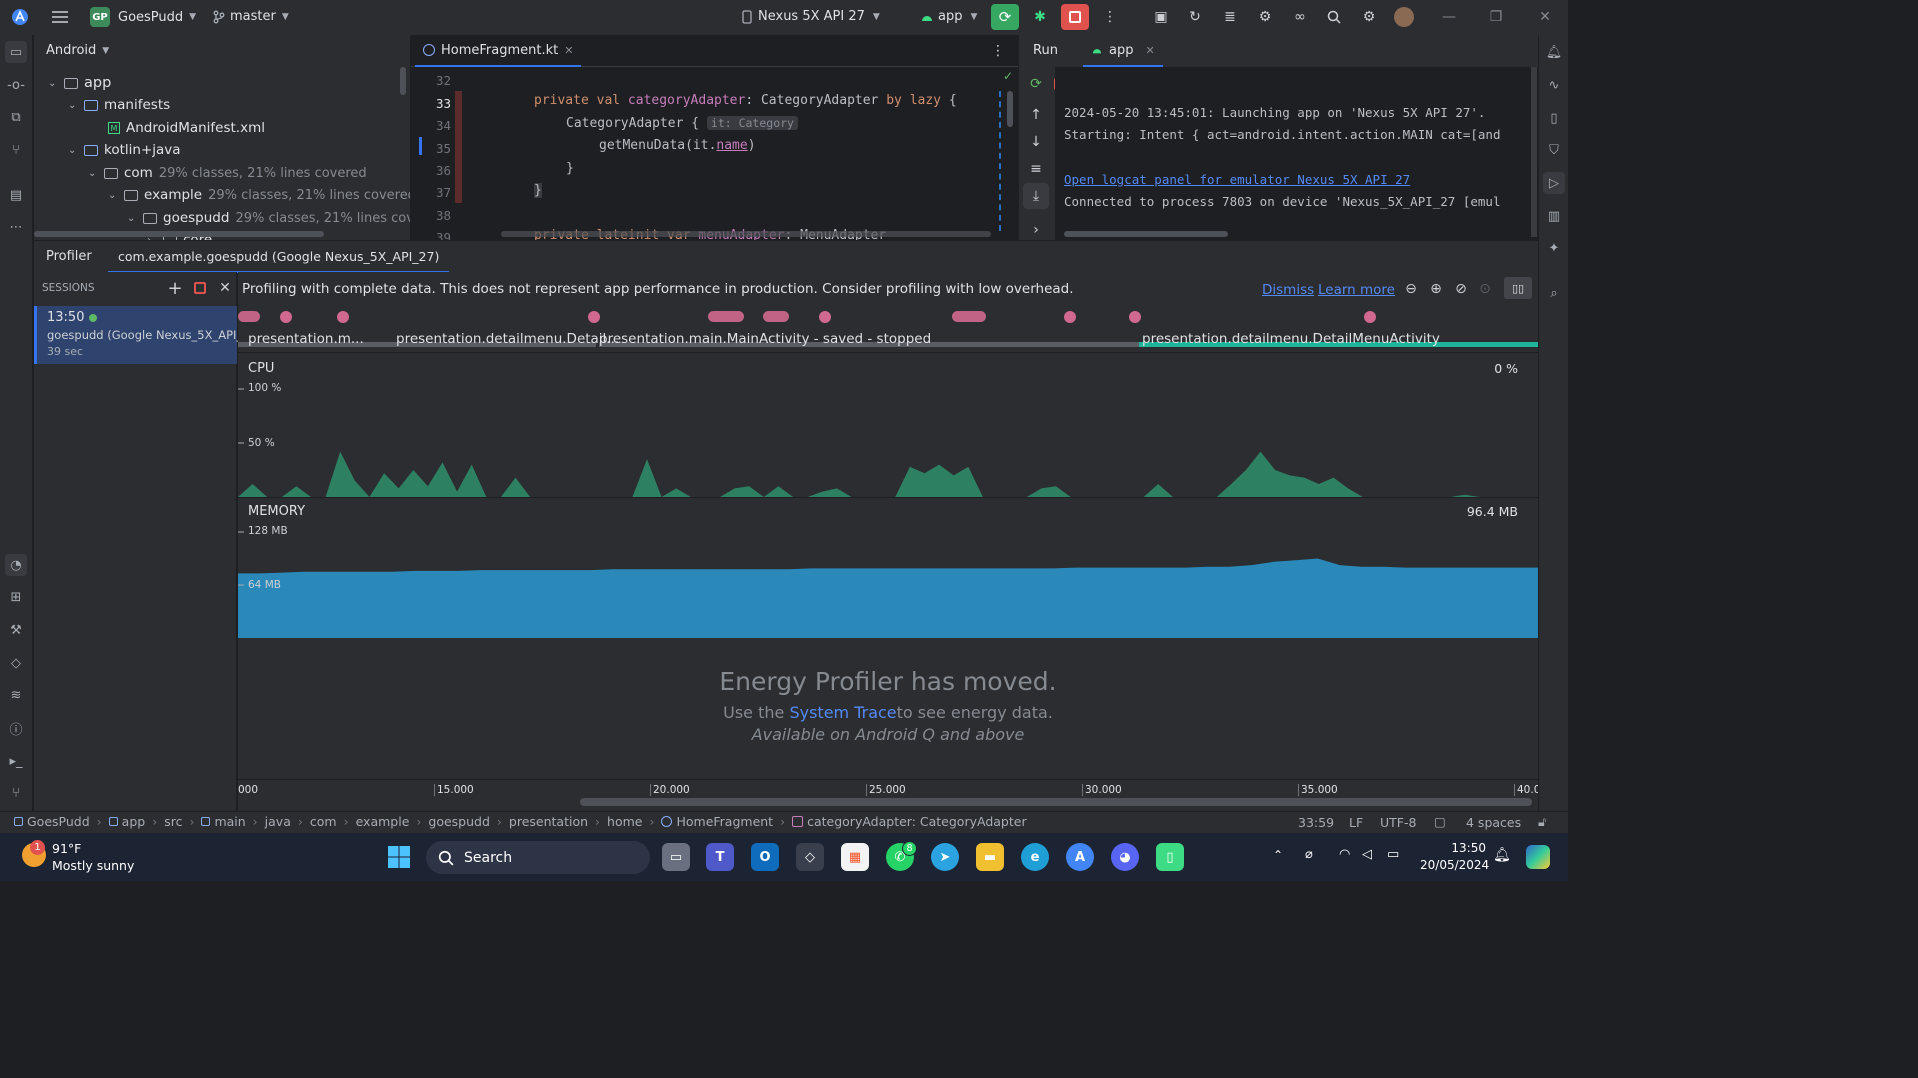 The image size is (1918, 1078). Describe the element at coordinates (16, 597) in the screenshot. I see `app-inspection-icon: ⊞` at that location.